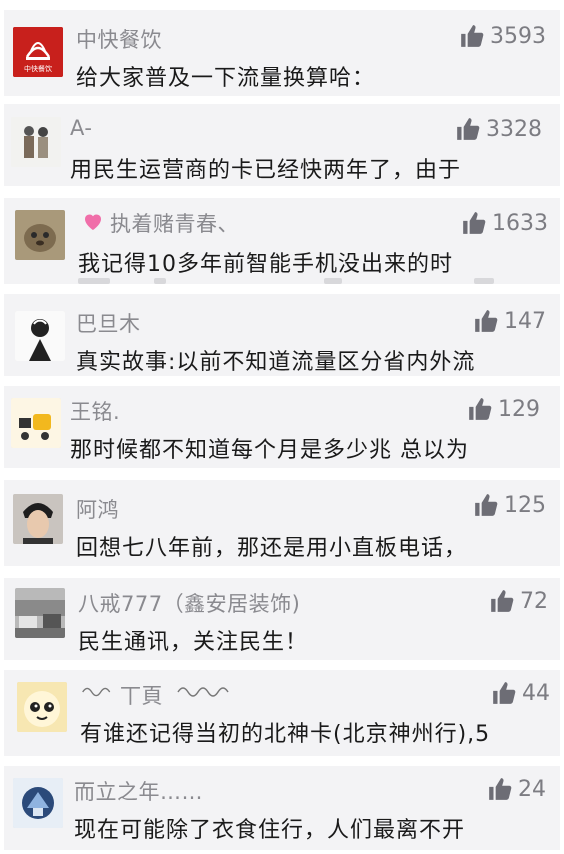  What do you see at coordinates (516, 789) in the screenshot?
I see `like-count: 24` at bounding box center [516, 789].